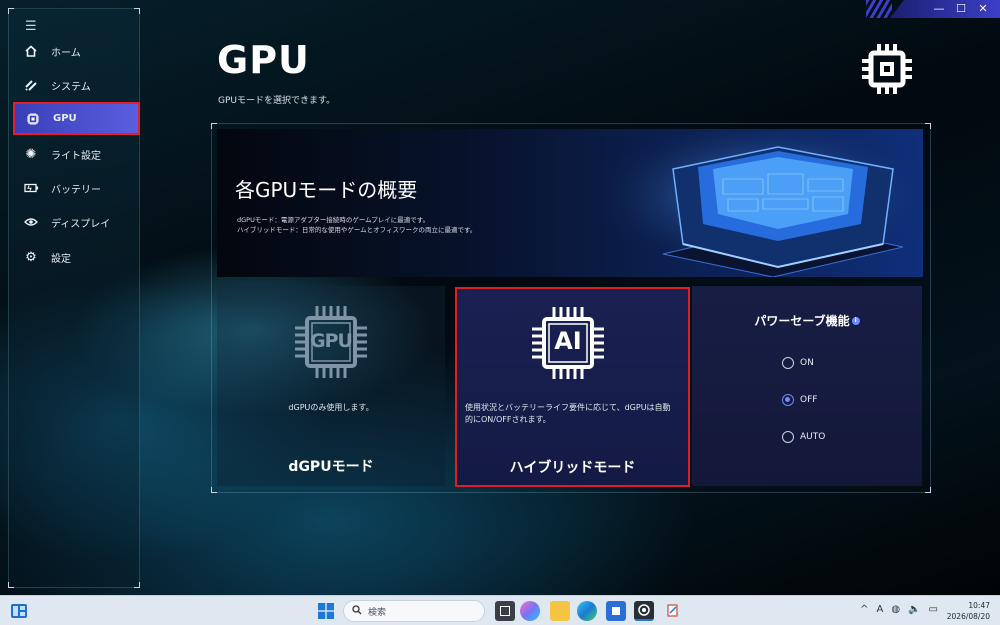  Describe the element at coordinates (763, 203) in the screenshot. I see `chip-illustration` at that location.